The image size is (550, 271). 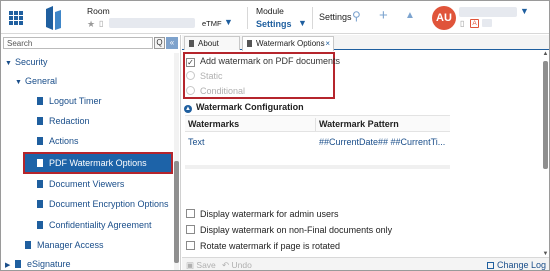 I want to click on plus-icon: +, so click(x=383, y=15).